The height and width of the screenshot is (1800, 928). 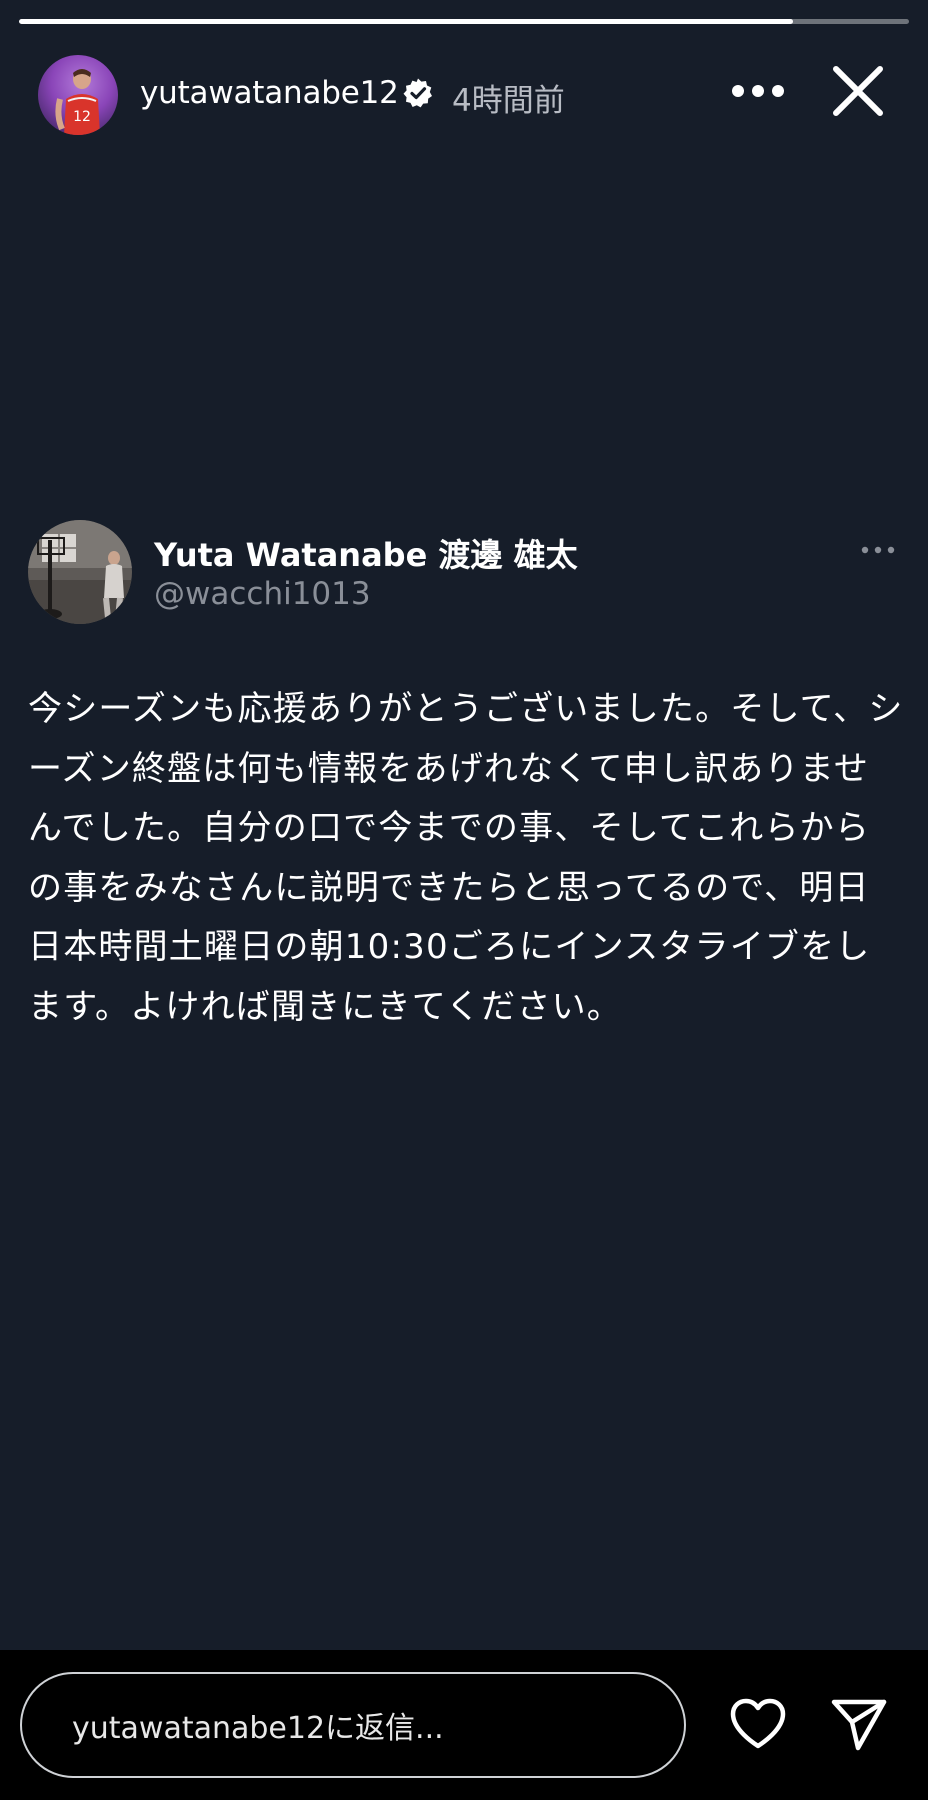 I want to click on send-icon, so click(x=859, y=1725).